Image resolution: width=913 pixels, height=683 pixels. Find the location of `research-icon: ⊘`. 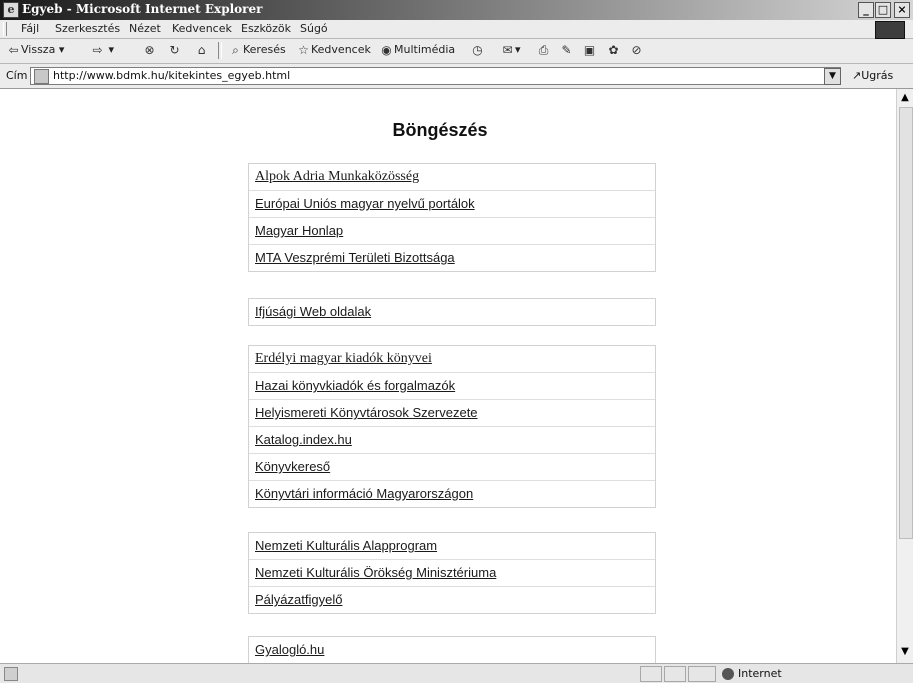

research-icon: ⊘ is located at coordinates (636, 50).